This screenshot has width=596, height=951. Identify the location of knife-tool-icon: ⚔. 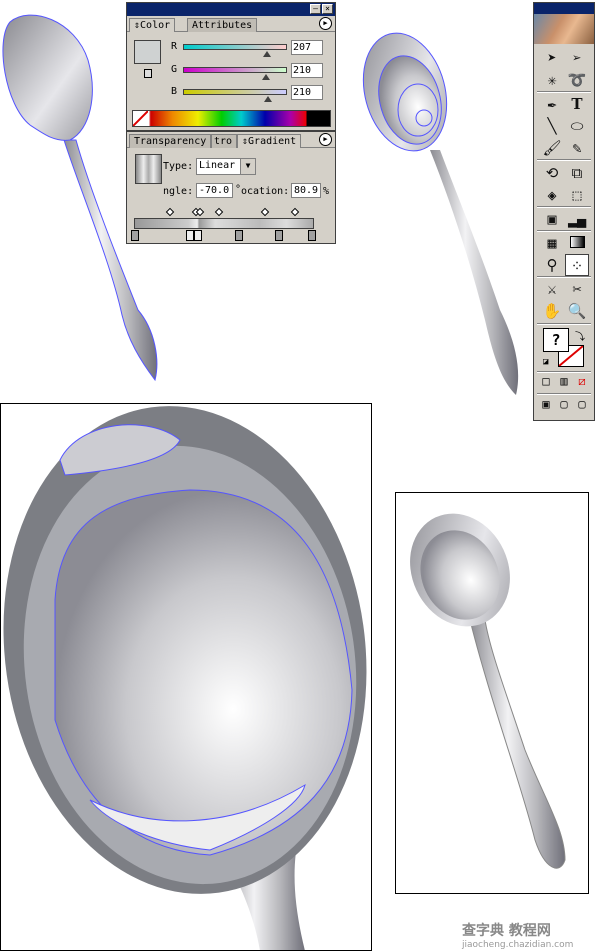
(552, 289).